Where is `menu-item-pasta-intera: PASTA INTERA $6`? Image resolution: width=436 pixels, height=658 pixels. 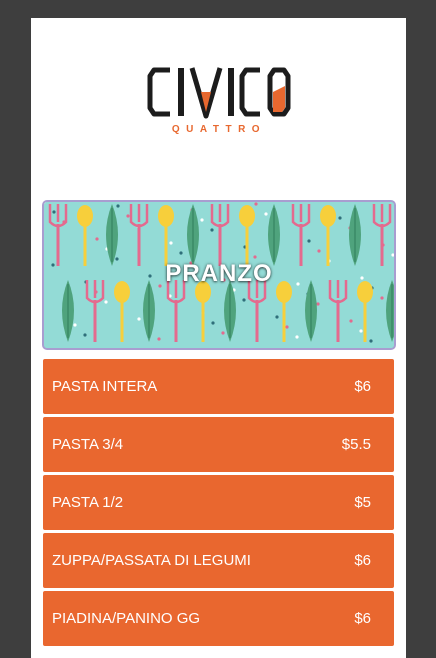
menu-item-pasta-intera: PASTA INTERA $6 is located at coordinates (218, 386).